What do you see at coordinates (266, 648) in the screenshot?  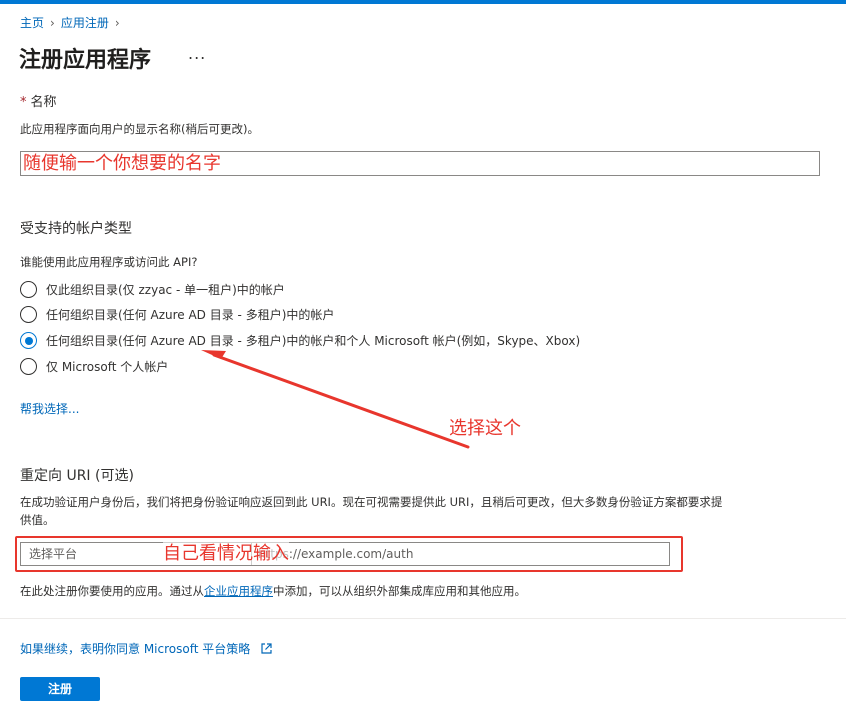 I see `external-link-icon` at bounding box center [266, 648].